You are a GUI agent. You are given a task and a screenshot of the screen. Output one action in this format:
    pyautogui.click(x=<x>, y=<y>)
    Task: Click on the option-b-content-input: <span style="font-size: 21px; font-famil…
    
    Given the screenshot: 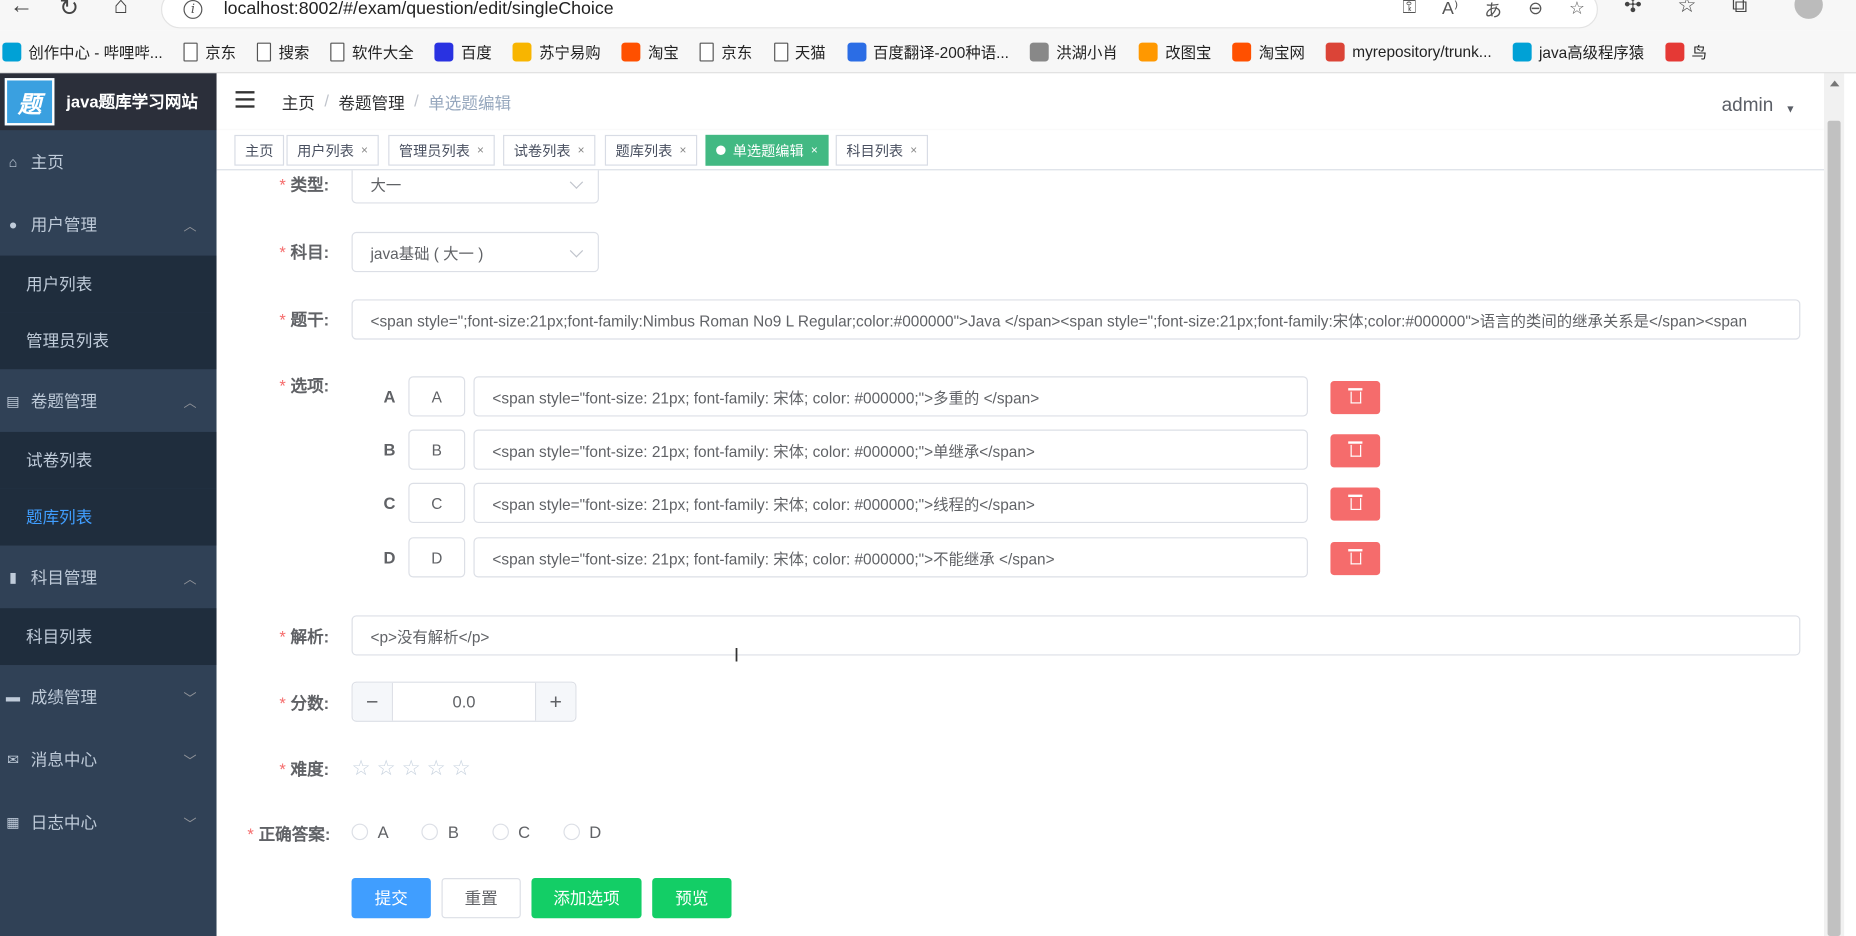 What is the action you would take?
    pyautogui.click(x=890, y=449)
    